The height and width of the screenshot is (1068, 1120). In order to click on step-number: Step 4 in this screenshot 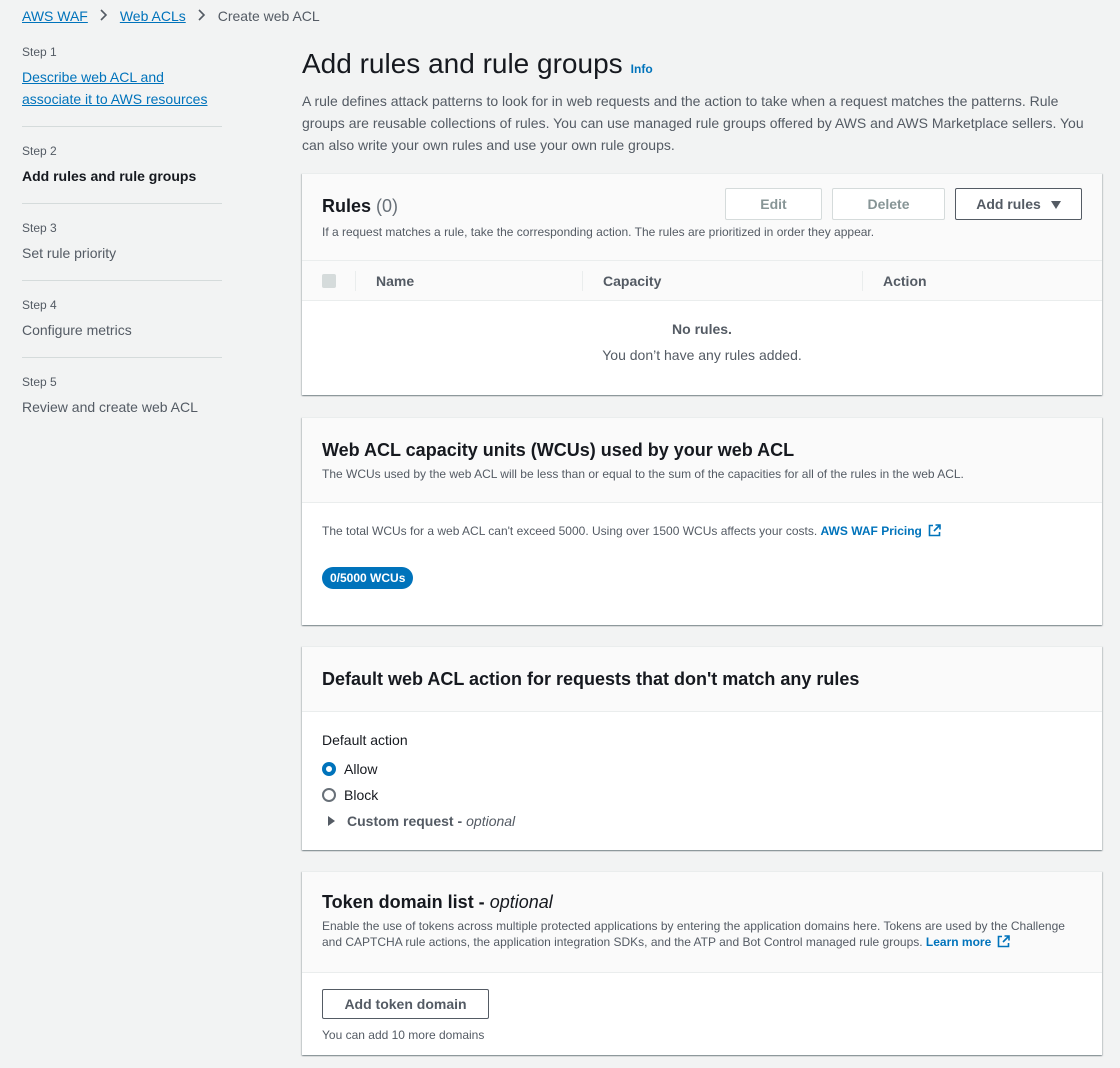, I will do `click(39, 305)`.